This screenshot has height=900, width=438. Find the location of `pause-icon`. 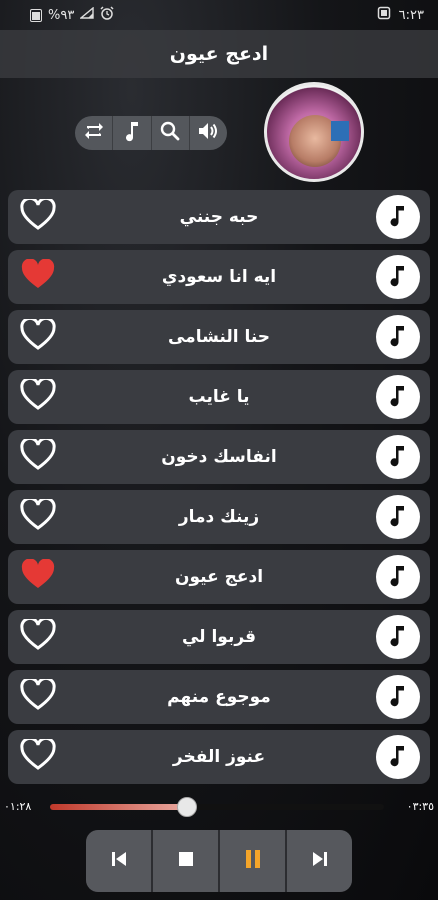

pause-icon is located at coordinates (253, 861).